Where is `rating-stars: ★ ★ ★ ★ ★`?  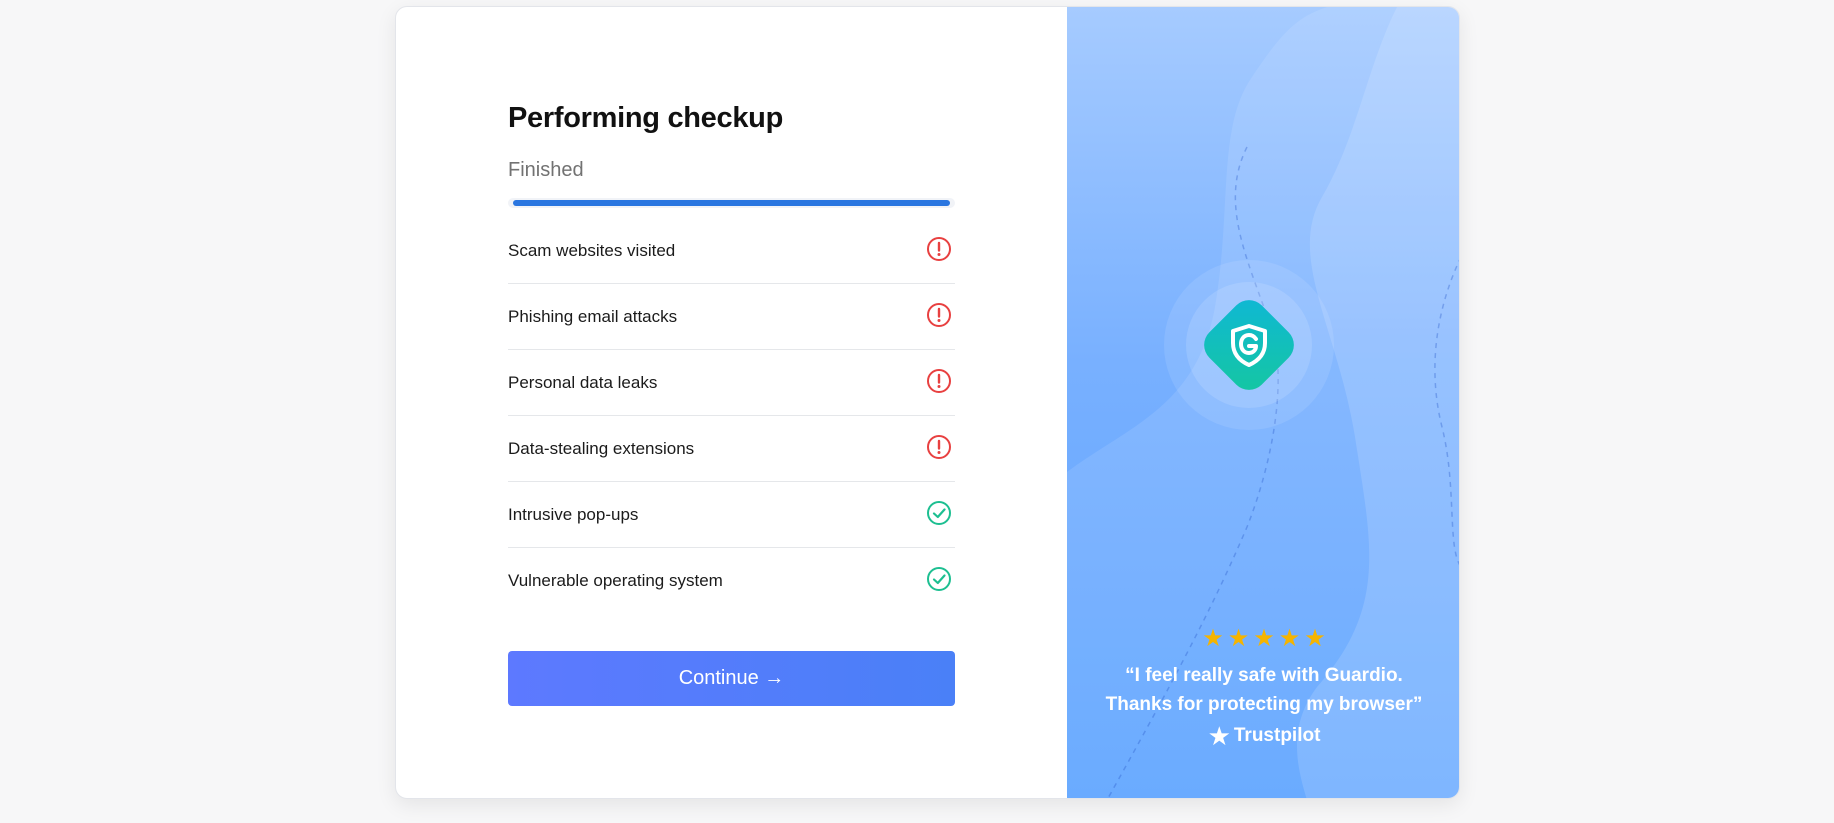 rating-stars: ★ ★ ★ ★ ★ is located at coordinates (1263, 638).